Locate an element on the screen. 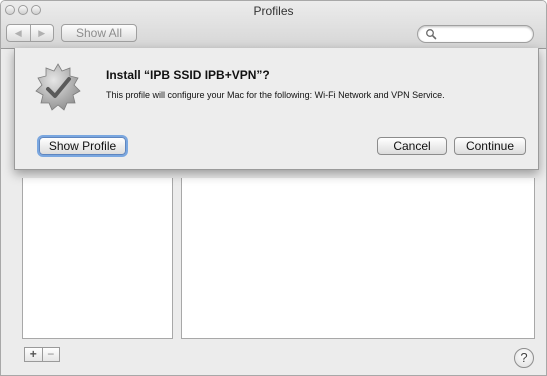 The image size is (547, 376). continue-button: Continue is located at coordinates (490, 146).